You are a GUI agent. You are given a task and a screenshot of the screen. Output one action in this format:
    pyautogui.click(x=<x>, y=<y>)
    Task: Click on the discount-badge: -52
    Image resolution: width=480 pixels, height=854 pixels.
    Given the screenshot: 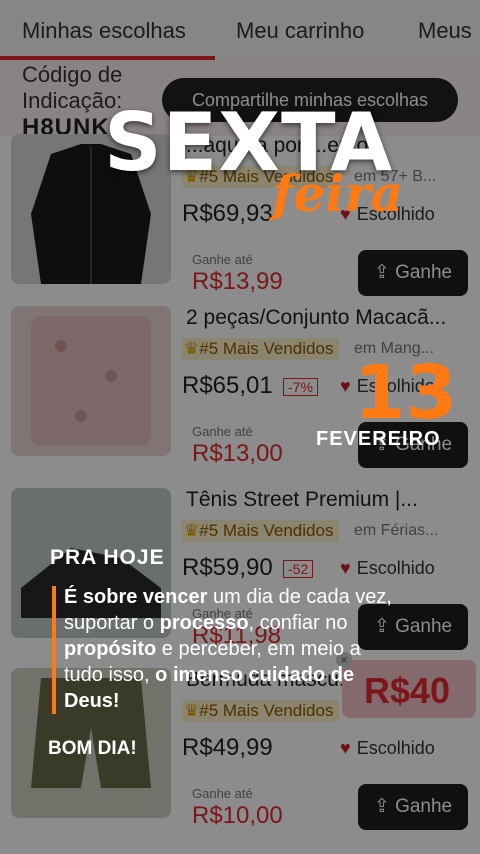 What is the action you would take?
    pyautogui.click(x=298, y=569)
    